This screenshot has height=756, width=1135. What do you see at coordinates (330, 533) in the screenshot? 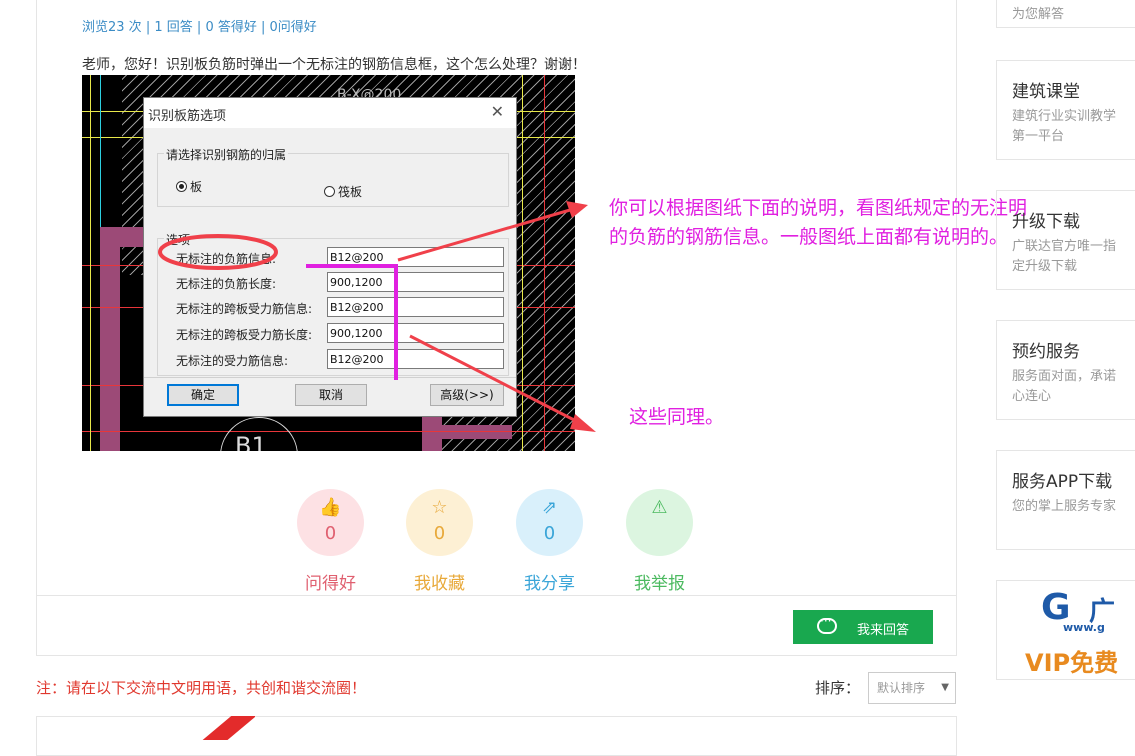
I see `like-count: 0` at bounding box center [330, 533].